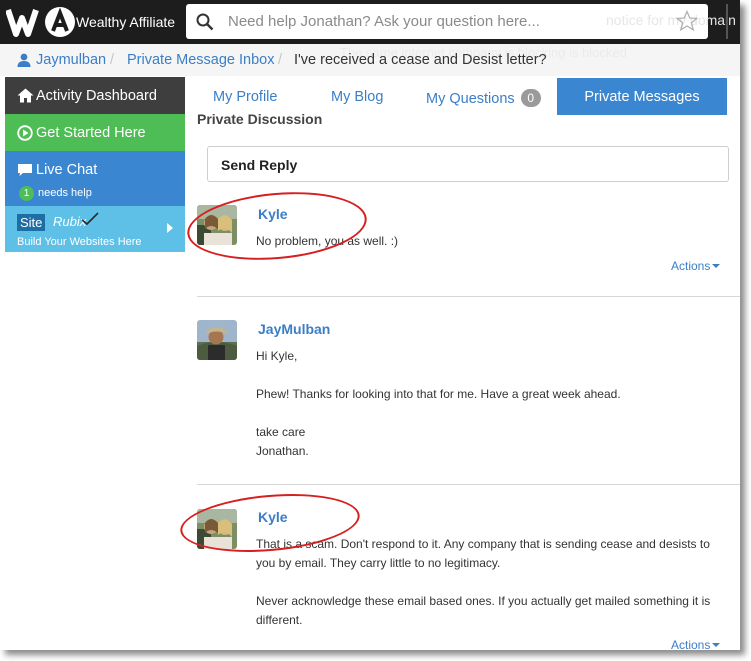 This screenshot has height=661, width=751. What do you see at coordinates (733, 21) in the screenshot?
I see `topbar-edge` at bounding box center [733, 21].